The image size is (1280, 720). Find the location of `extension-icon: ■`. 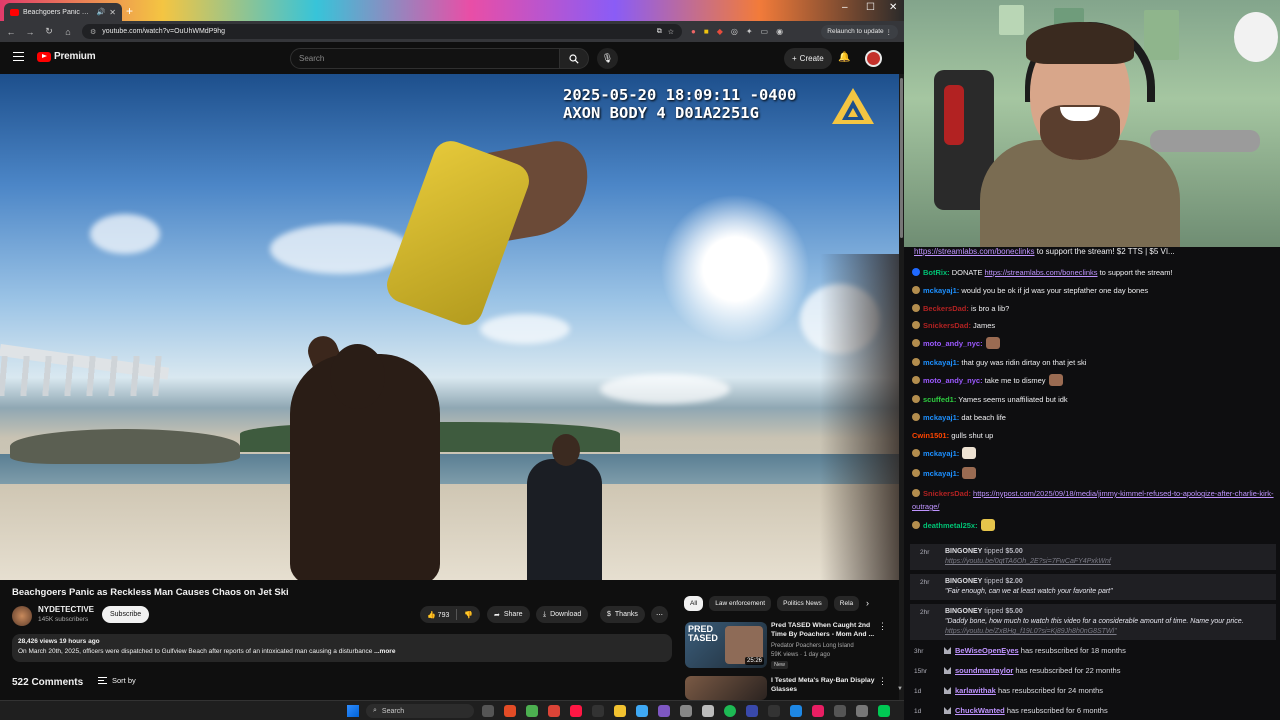

extension-icon: ■ is located at coordinates (706, 31).